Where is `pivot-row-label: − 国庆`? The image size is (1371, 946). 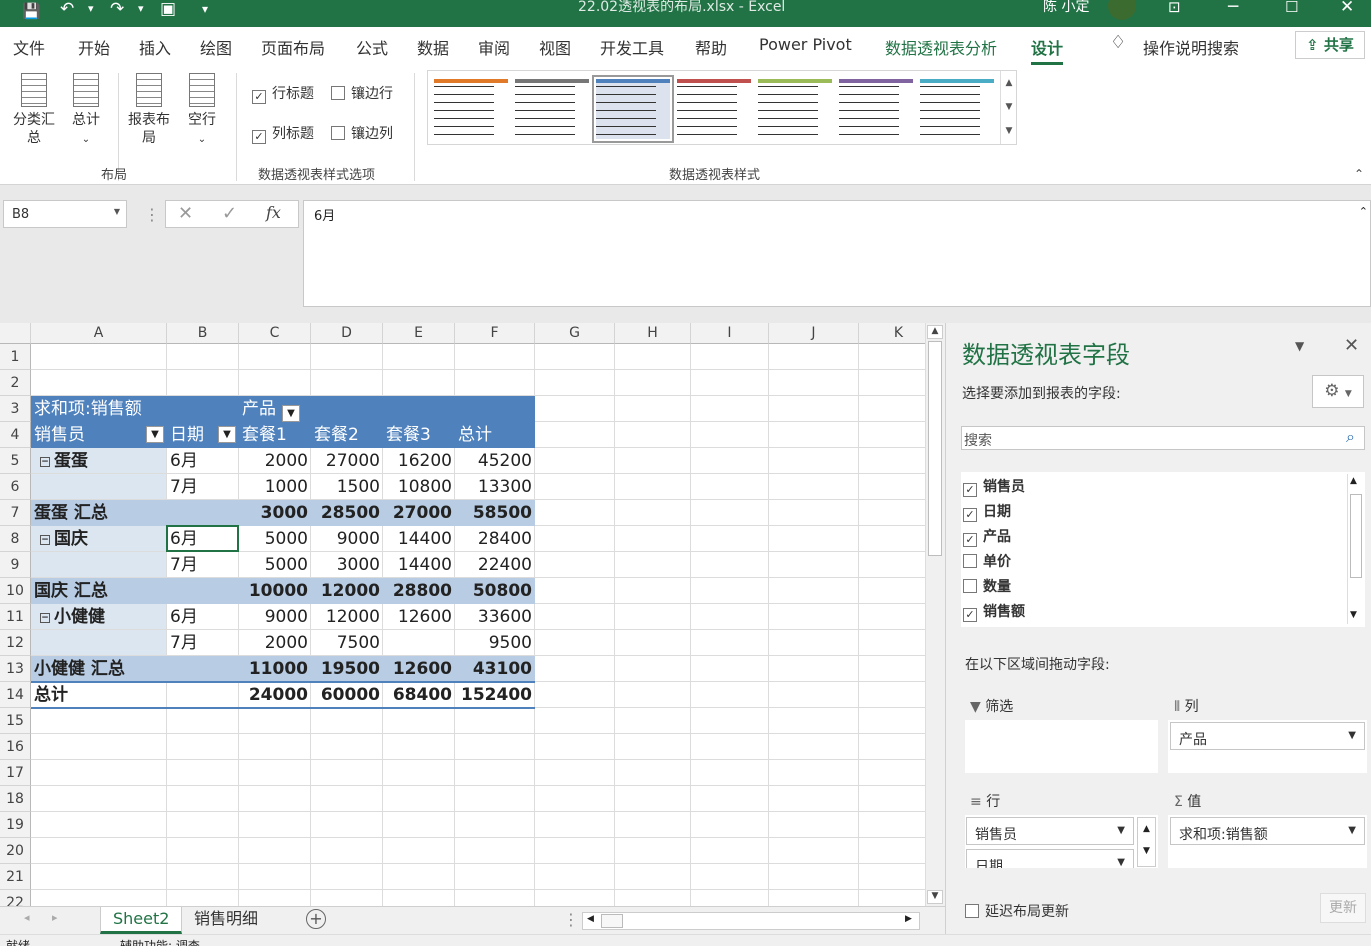 pivot-row-label: − 国庆 is located at coordinates (61, 539).